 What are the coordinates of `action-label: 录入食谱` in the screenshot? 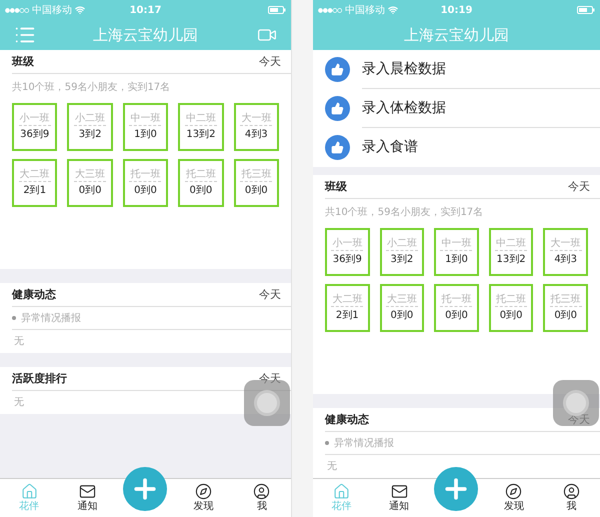 It's located at (390, 147).